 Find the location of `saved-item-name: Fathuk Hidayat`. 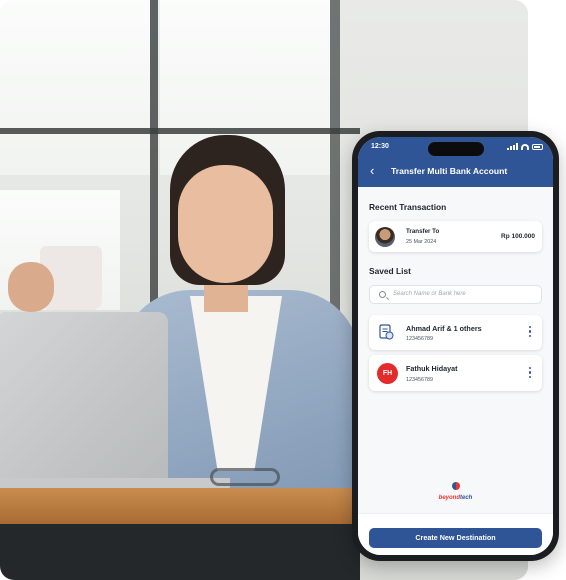

saved-item-name: Fathuk Hidayat is located at coordinates (432, 368).